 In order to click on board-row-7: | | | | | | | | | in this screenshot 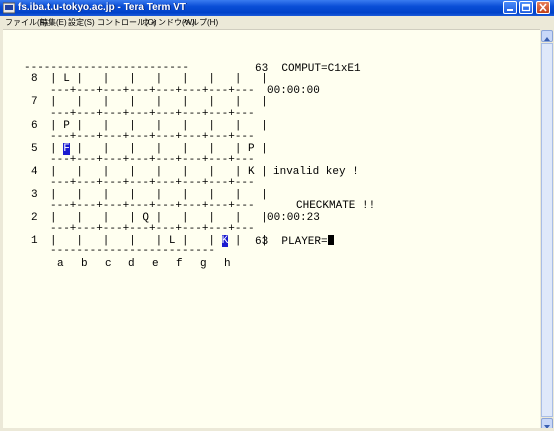, I will do `click(159, 102)`.